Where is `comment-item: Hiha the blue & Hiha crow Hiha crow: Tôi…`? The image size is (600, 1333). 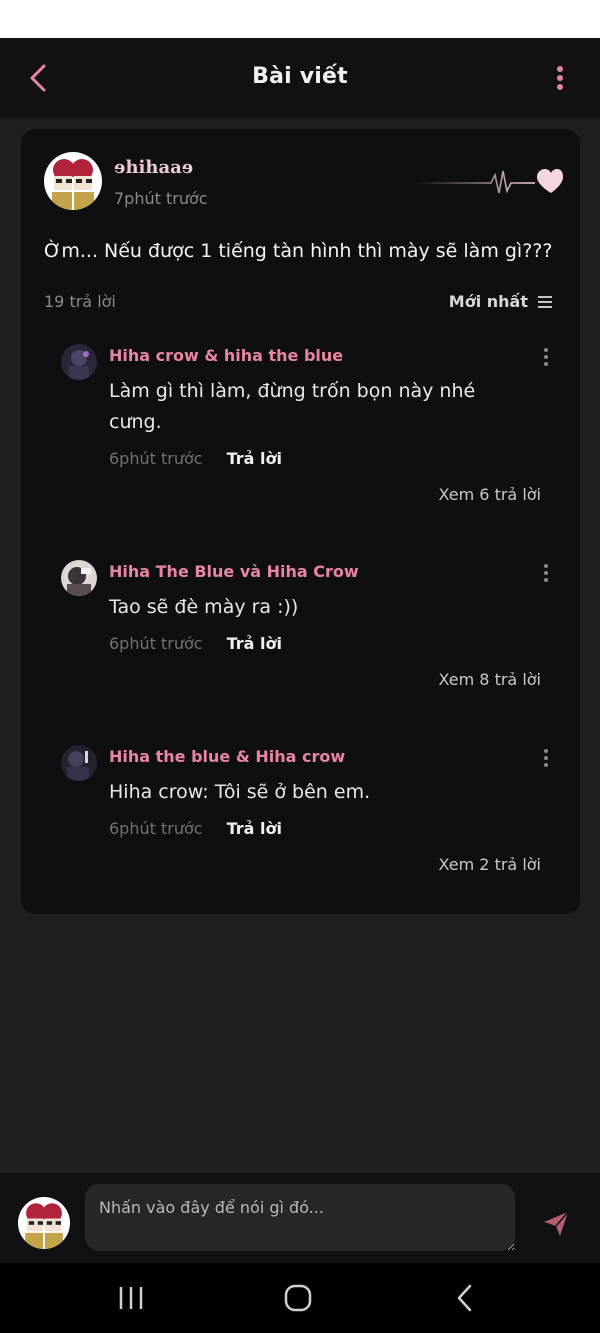 comment-item: Hiha the blue & Hiha crow Hiha crow: Tôi… is located at coordinates (304, 815).